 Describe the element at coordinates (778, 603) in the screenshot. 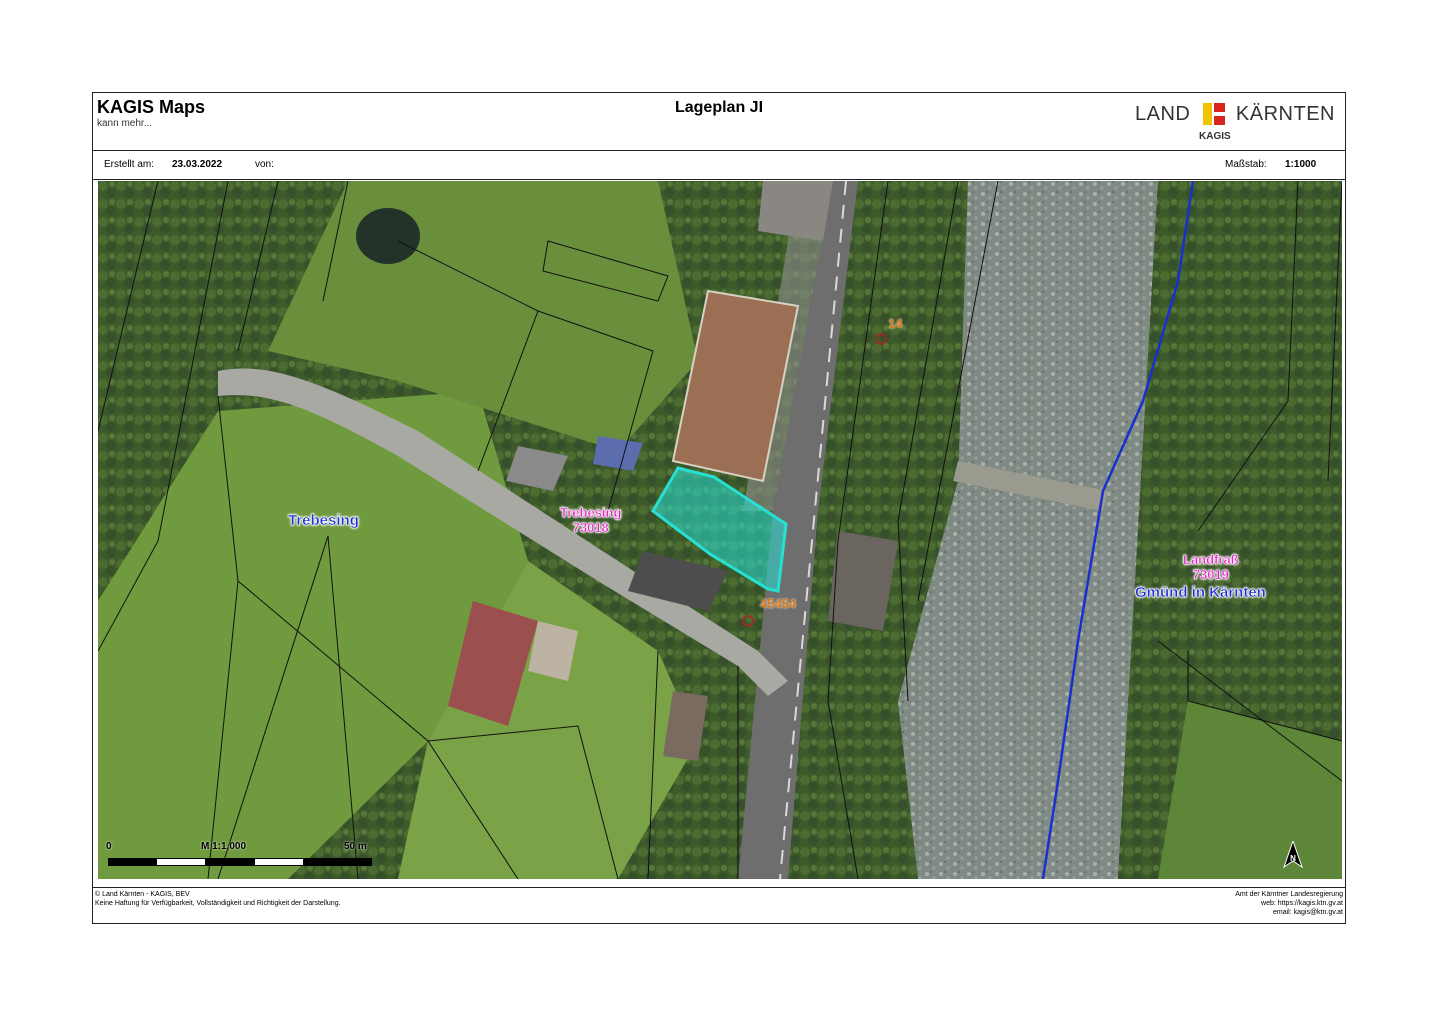

I see `label-parcel-45454: 45454` at that location.